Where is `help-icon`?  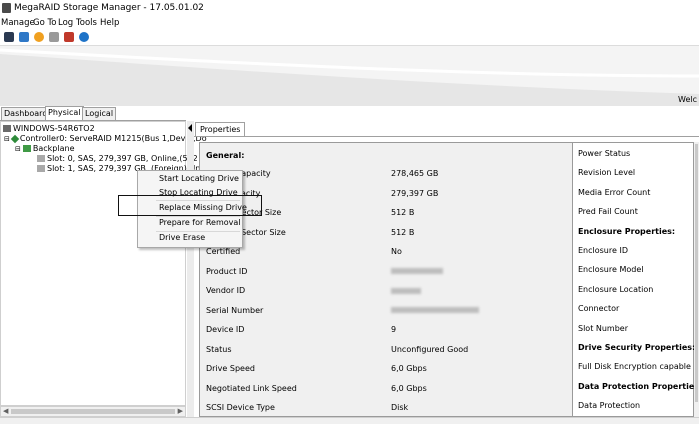
help-icon is located at coordinates (84, 37).